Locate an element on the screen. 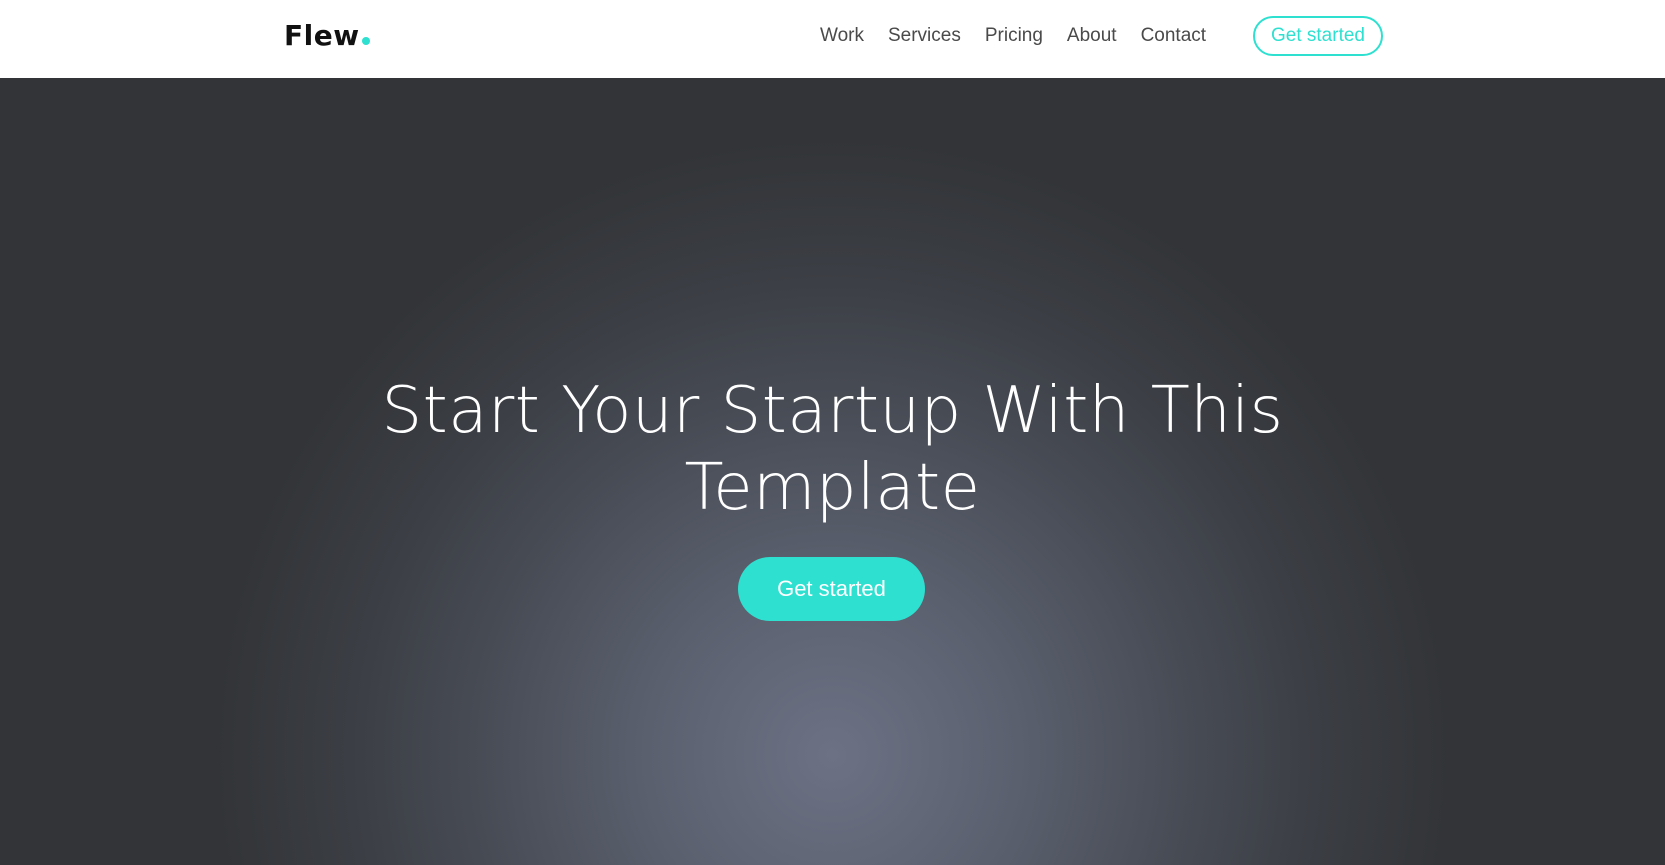 This screenshot has width=1665, height=865. hero-title-line-1: Start Your Startup With This is located at coordinates (832, 411).